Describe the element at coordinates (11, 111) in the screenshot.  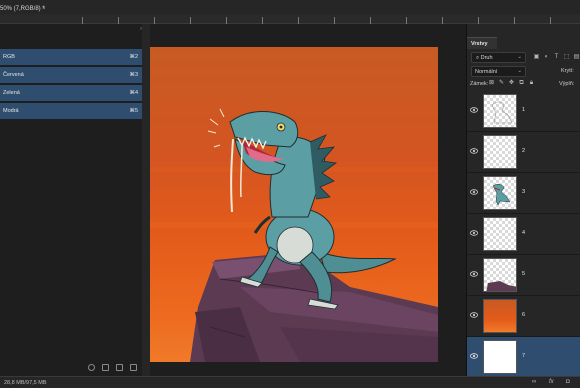
I see `channel-label: Modrá` at that location.